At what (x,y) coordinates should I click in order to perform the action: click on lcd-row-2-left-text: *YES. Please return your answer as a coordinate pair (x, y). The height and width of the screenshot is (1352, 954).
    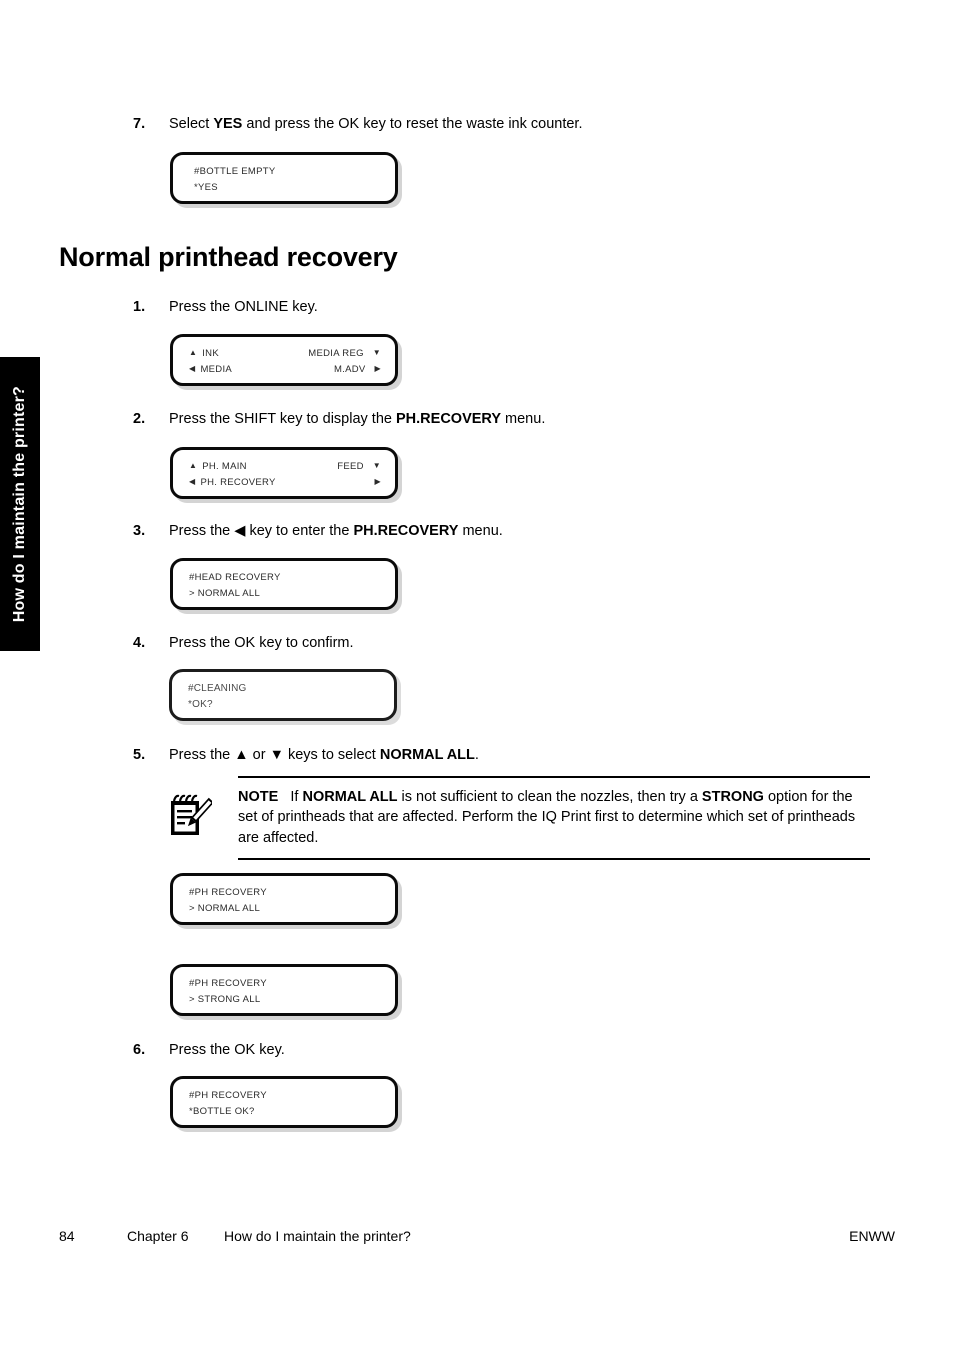
    Looking at the image, I should click on (206, 187).